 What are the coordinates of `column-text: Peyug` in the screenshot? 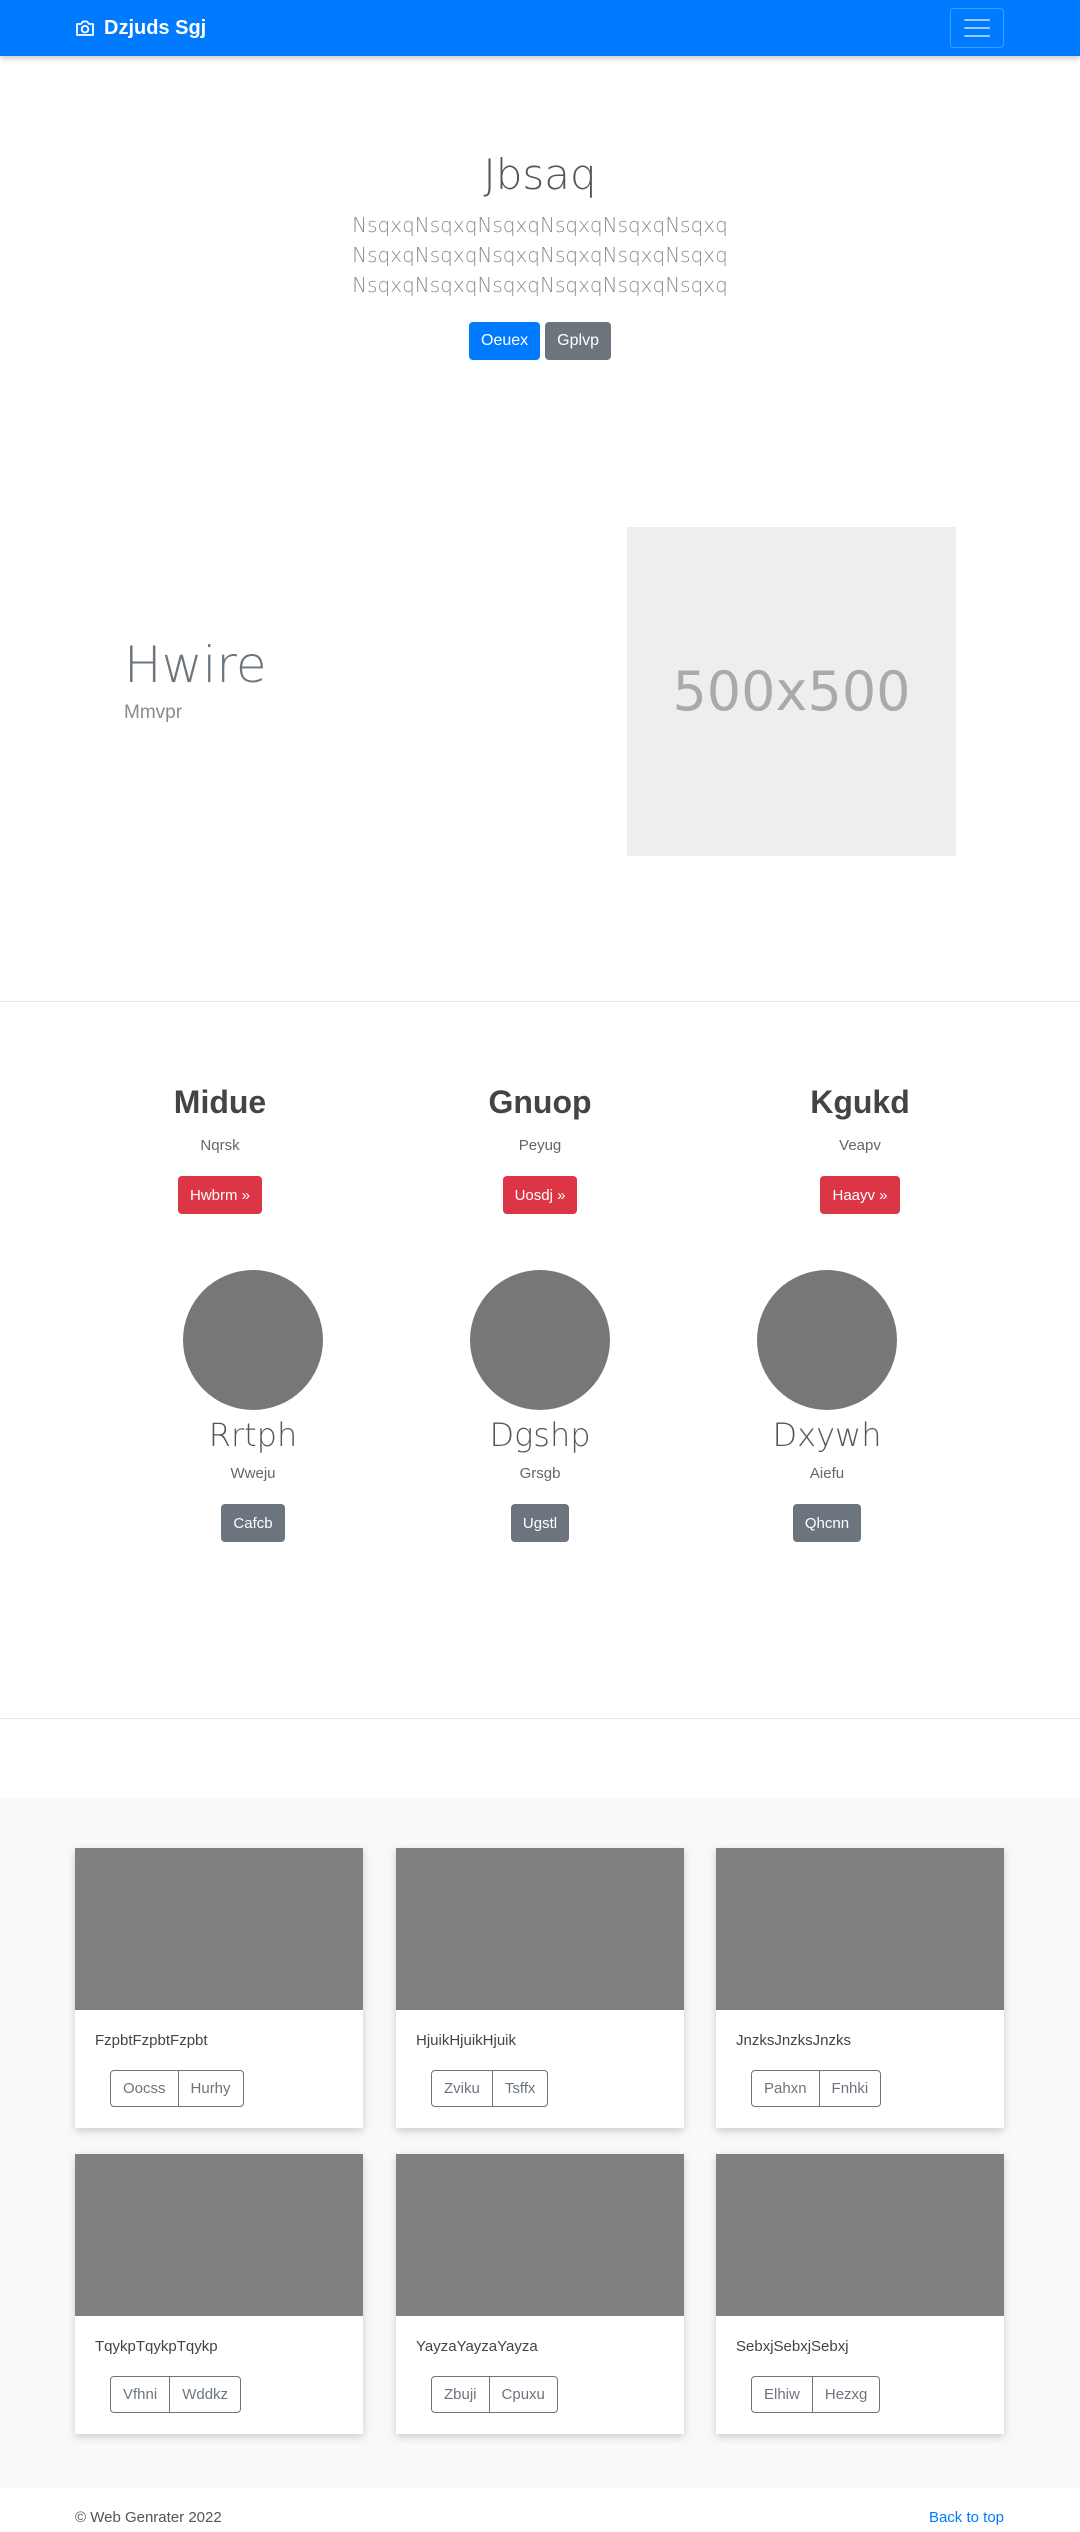 It's located at (540, 1145).